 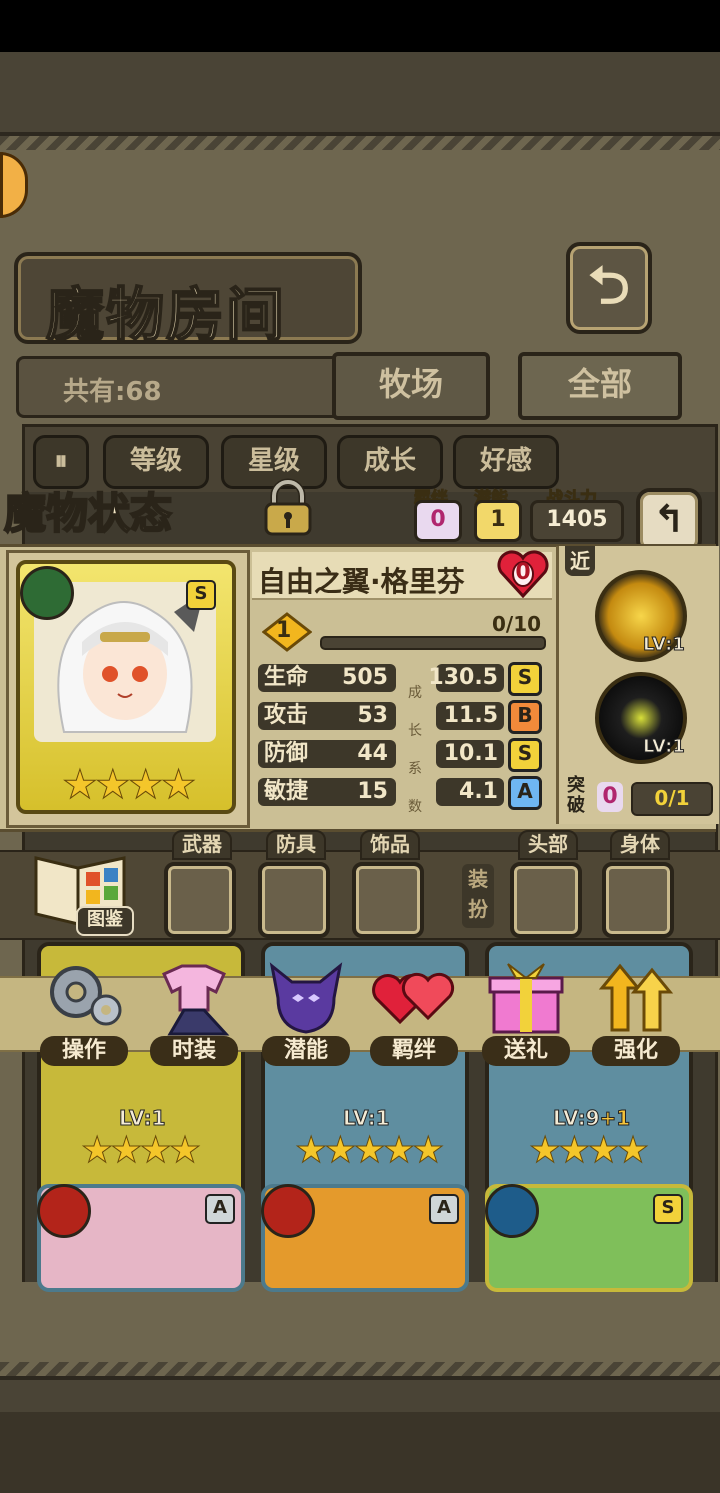 What do you see at coordinates (388, 900) in the screenshot?
I see `accessory-slot` at bounding box center [388, 900].